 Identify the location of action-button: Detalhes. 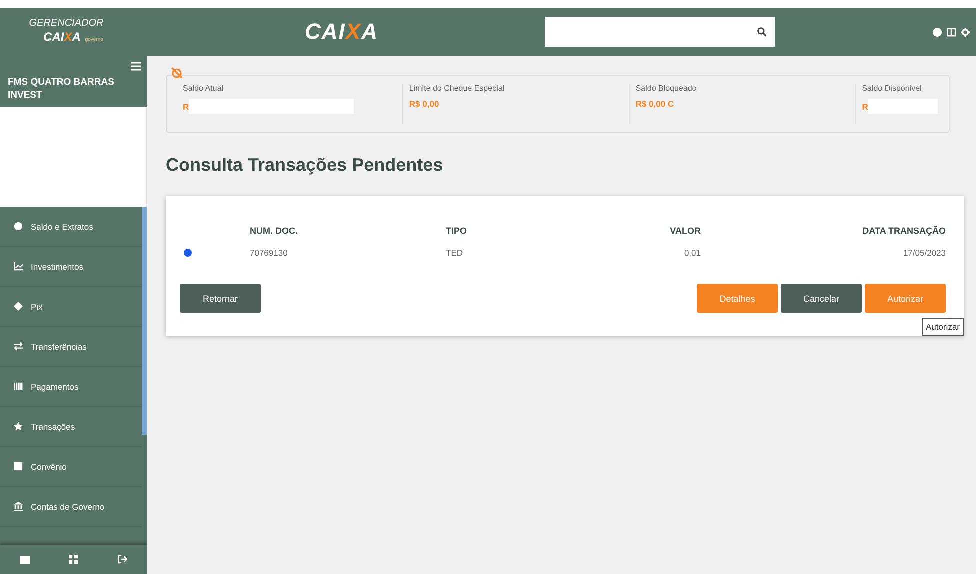
(737, 298).